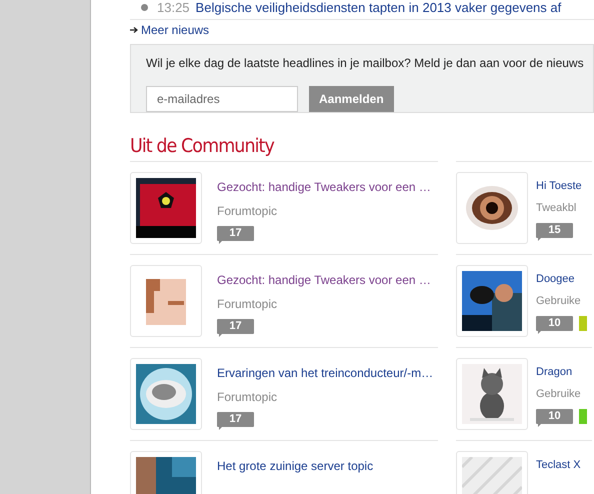  What do you see at coordinates (559, 186) in the screenshot?
I see `topic-title-link: Hi Toeste` at bounding box center [559, 186].